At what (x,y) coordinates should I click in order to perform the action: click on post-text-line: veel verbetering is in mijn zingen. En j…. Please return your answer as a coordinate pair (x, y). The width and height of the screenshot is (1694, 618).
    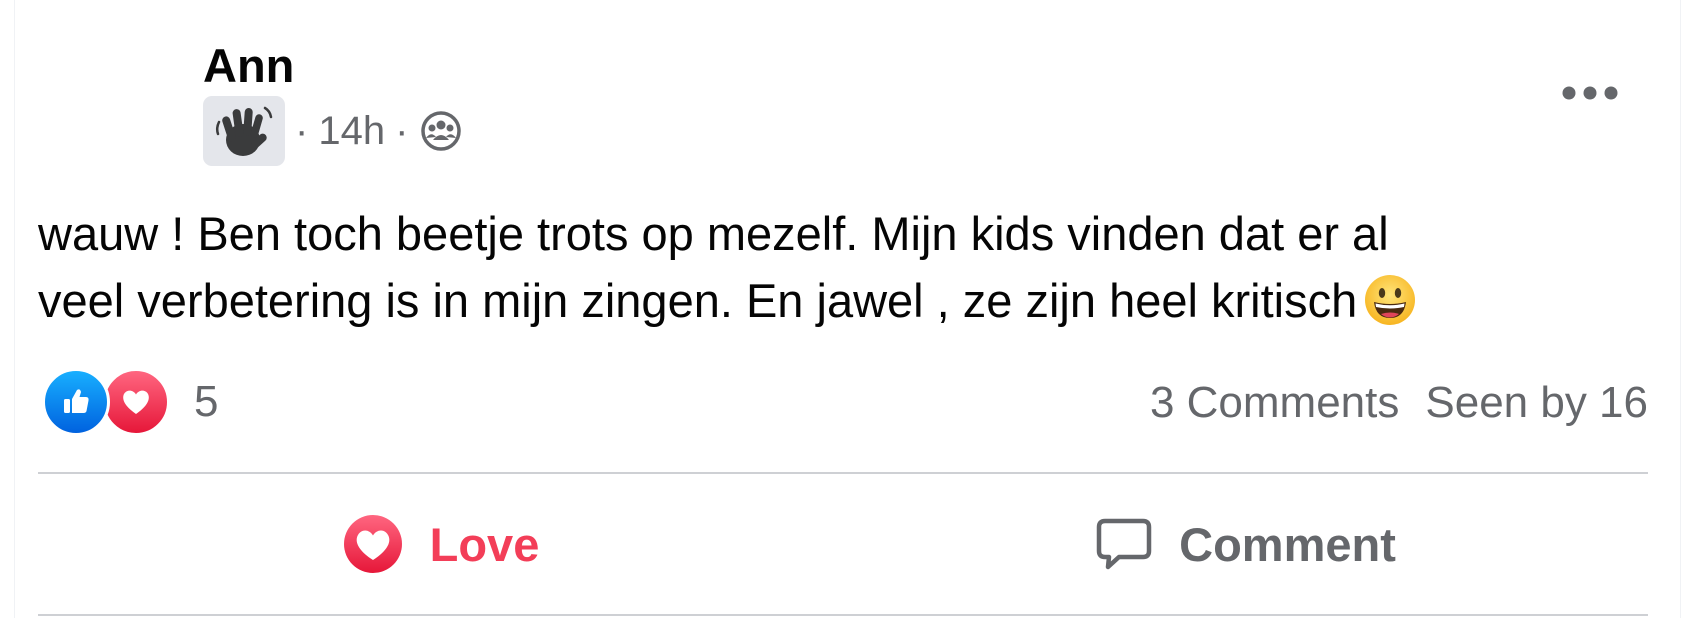
    Looking at the image, I should click on (848, 305).